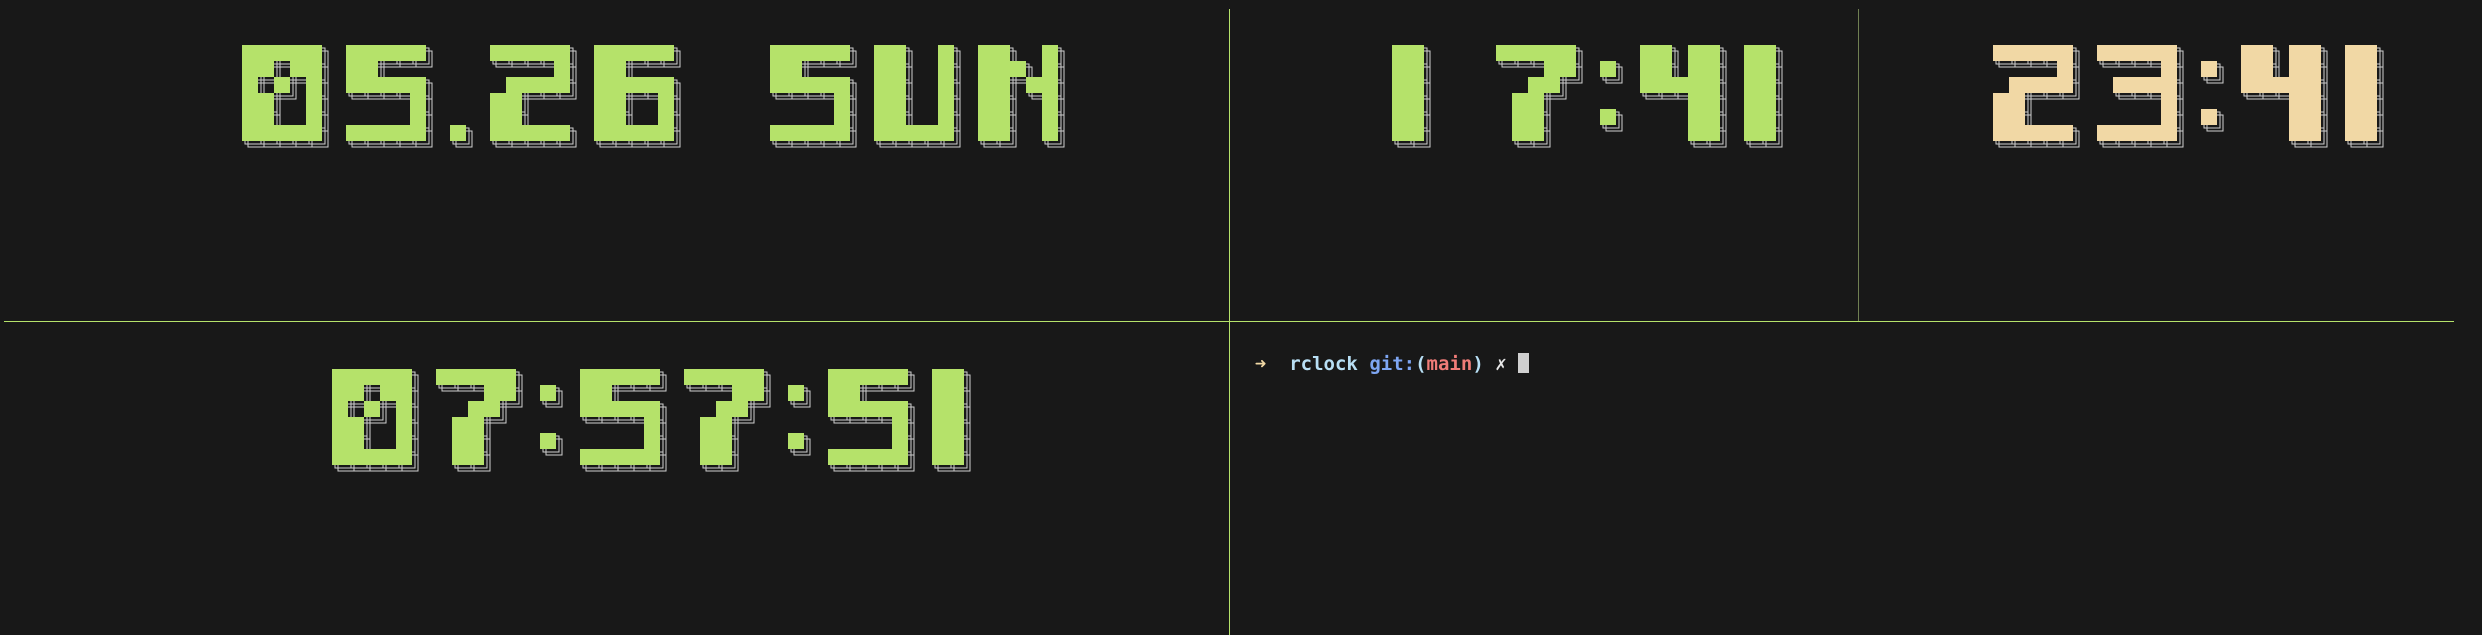 Image resolution: width=2482 pixels, height=635 pixels. Describe the element at coordinates (651, 420) in the screenshot. I see `clock-digits` at that location.